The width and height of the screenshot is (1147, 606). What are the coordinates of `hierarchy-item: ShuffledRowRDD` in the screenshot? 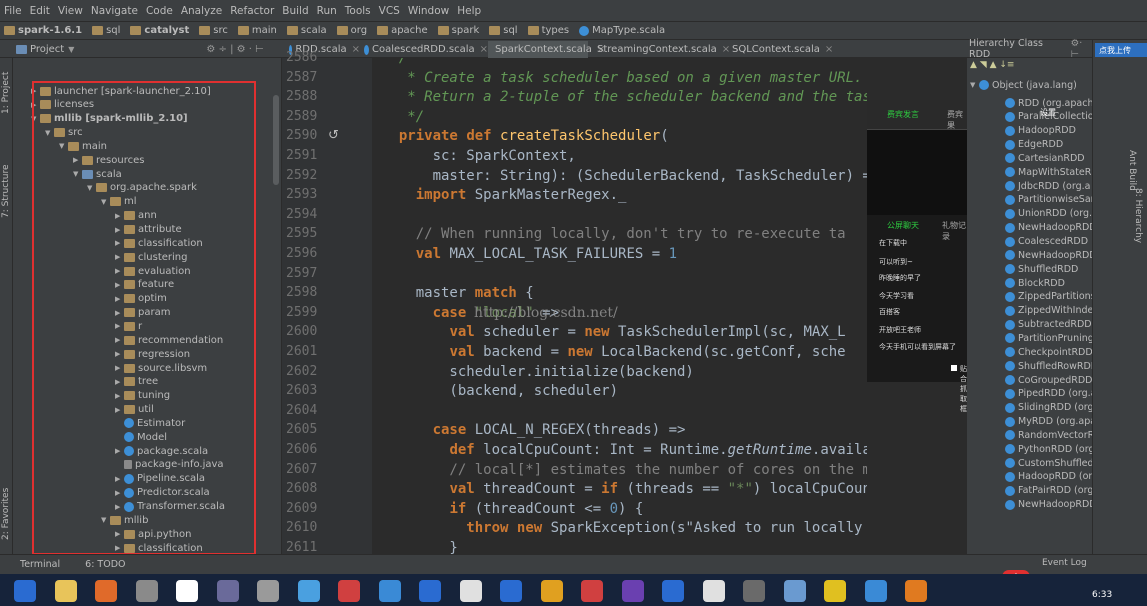 It's located at (1048, 366).